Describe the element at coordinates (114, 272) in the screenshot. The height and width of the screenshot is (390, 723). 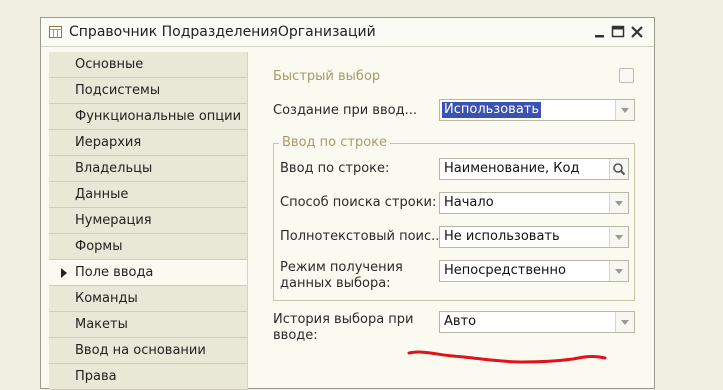
I see `sidebar-item-label: Поле ввода` at that location.